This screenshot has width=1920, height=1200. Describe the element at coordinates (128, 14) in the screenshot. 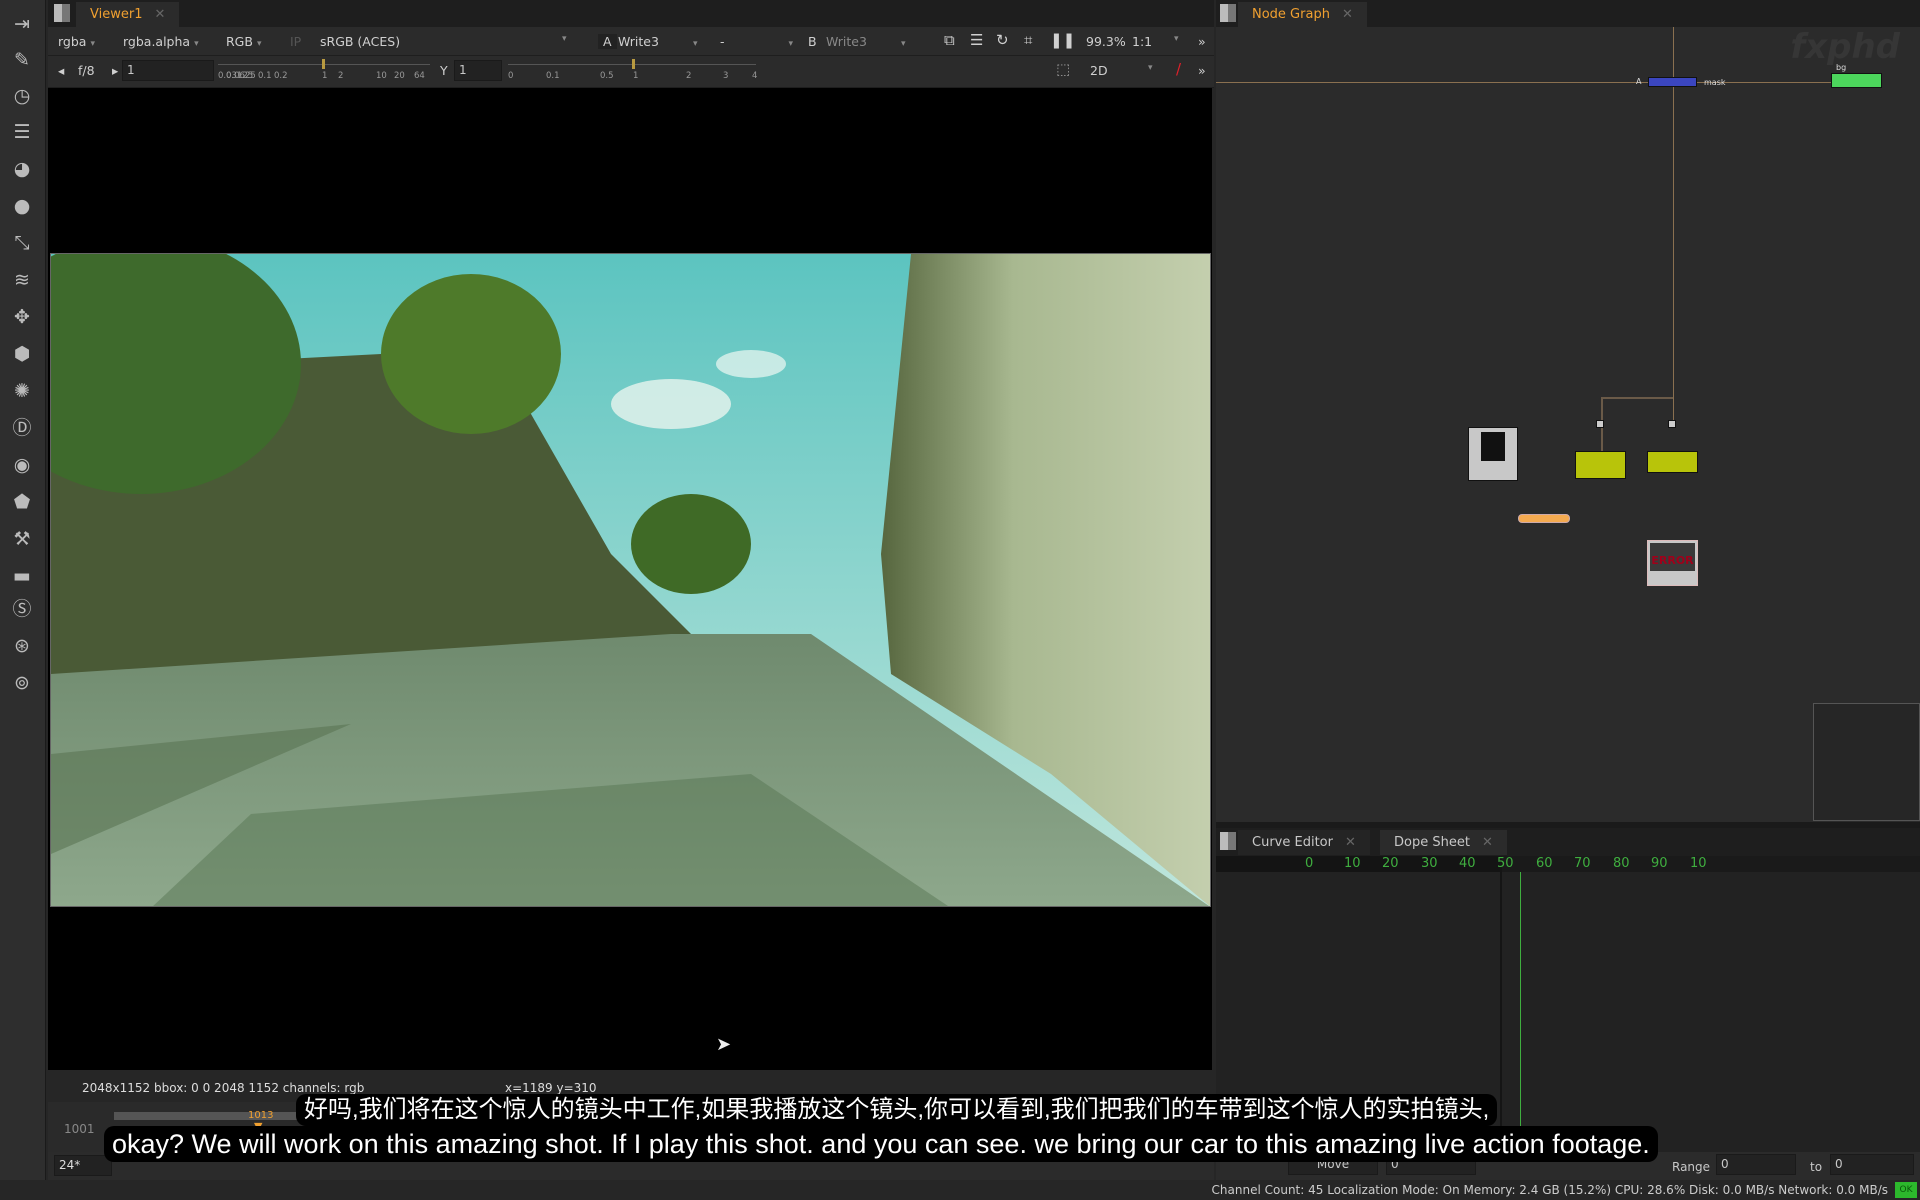

I see `tab-viewer1: Viewer1 ✕` at that location.